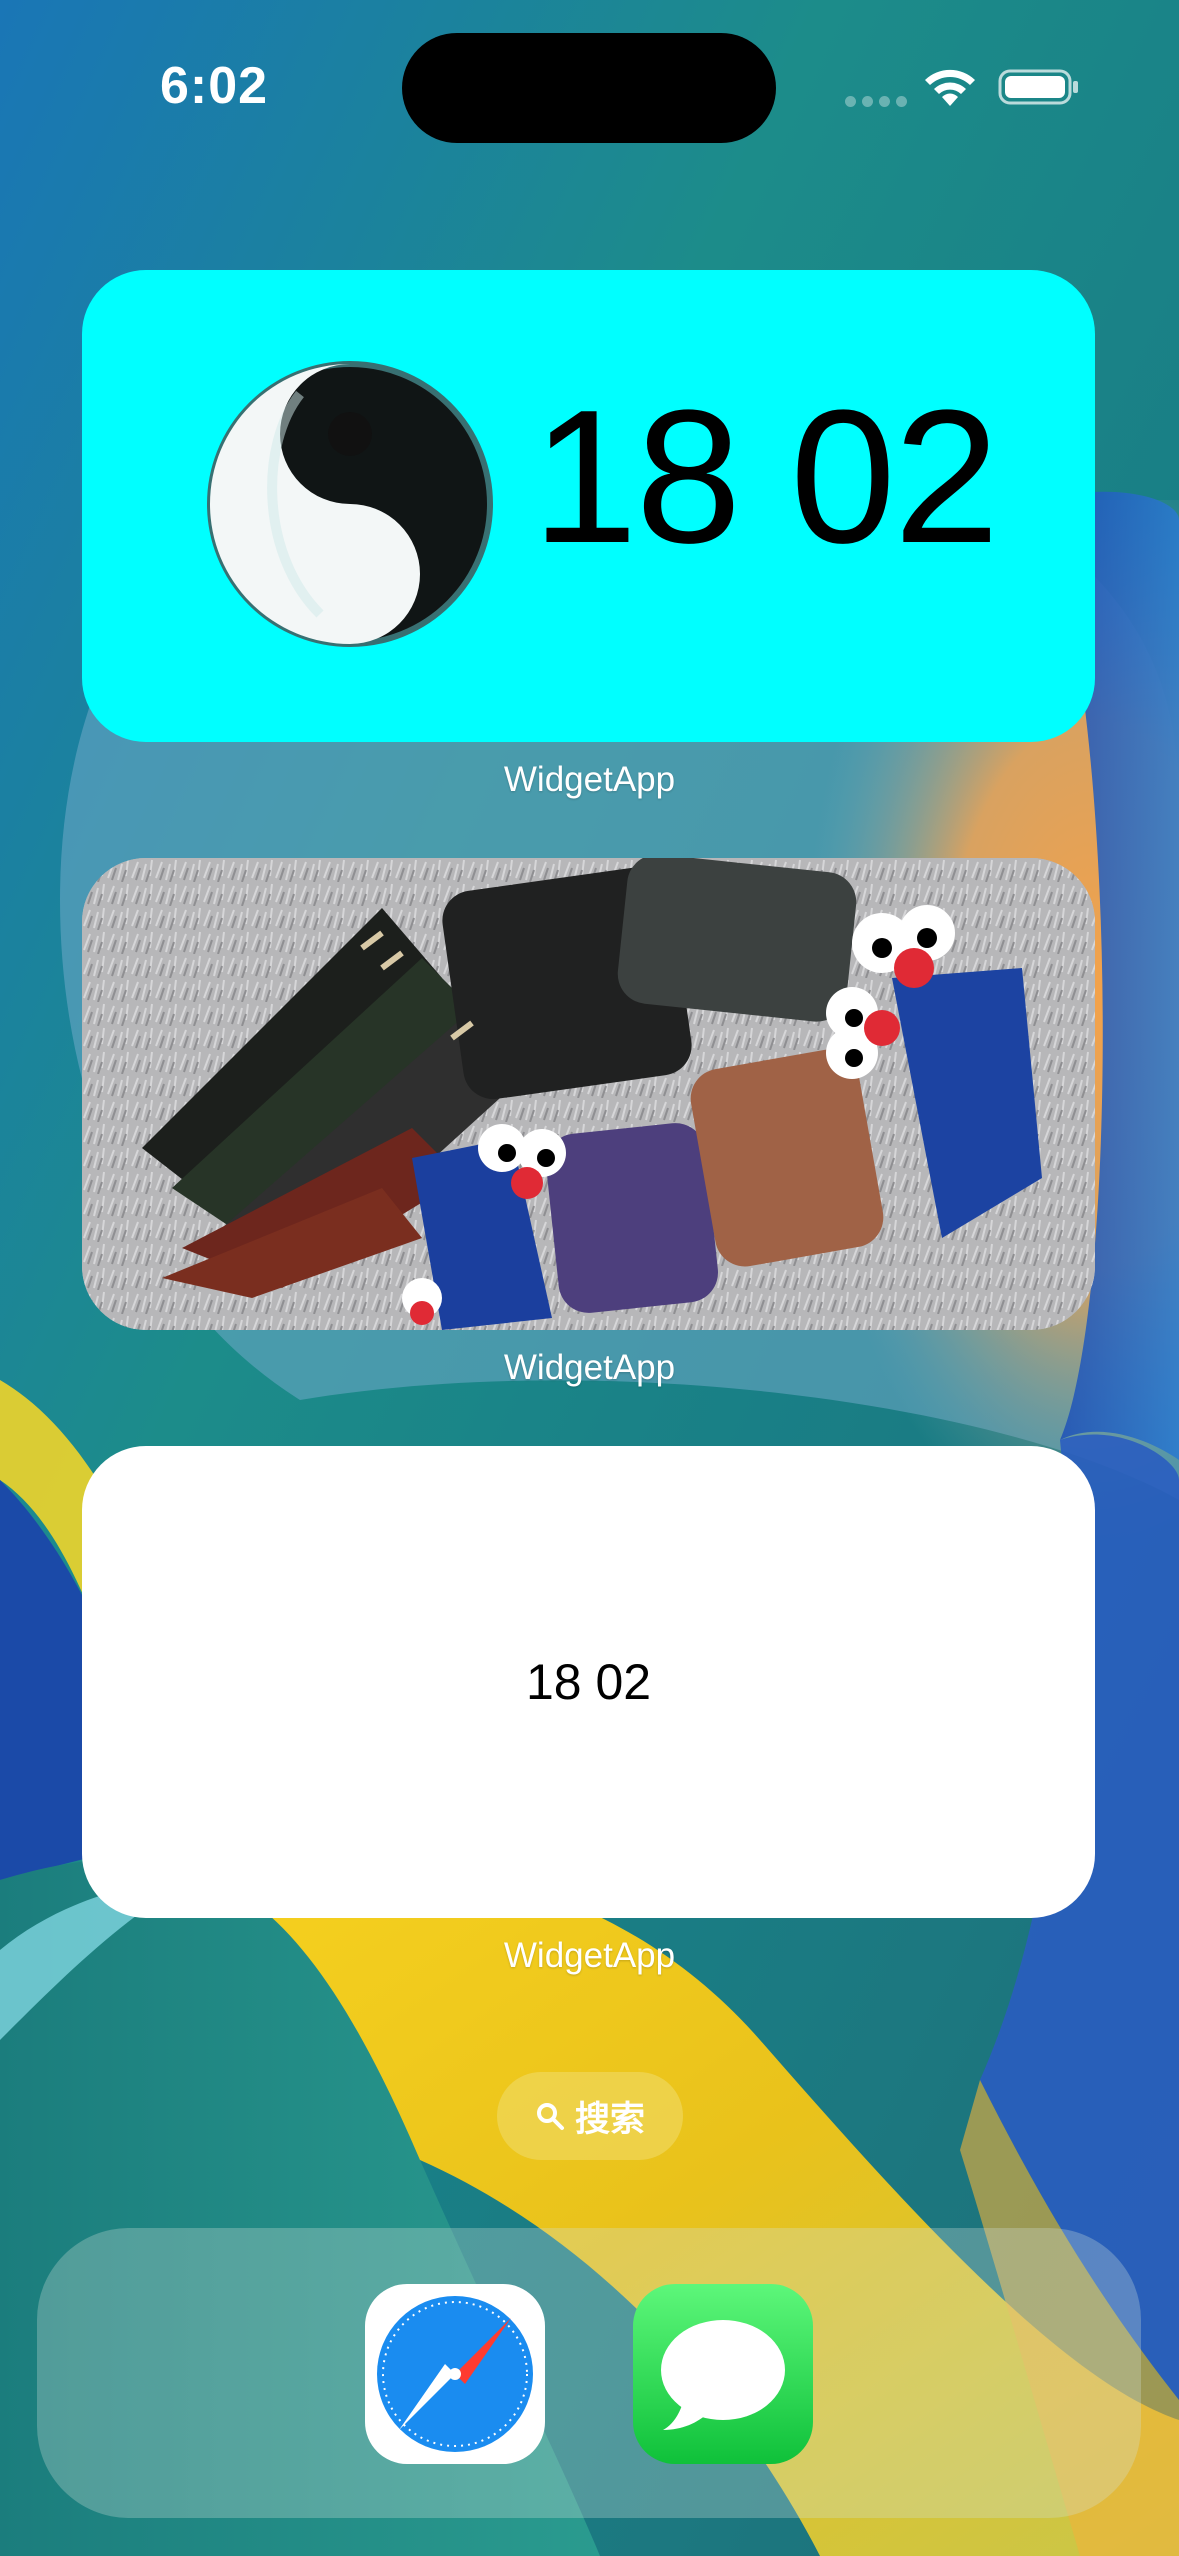  I want to click on dynamic-island, so click(589, 88).